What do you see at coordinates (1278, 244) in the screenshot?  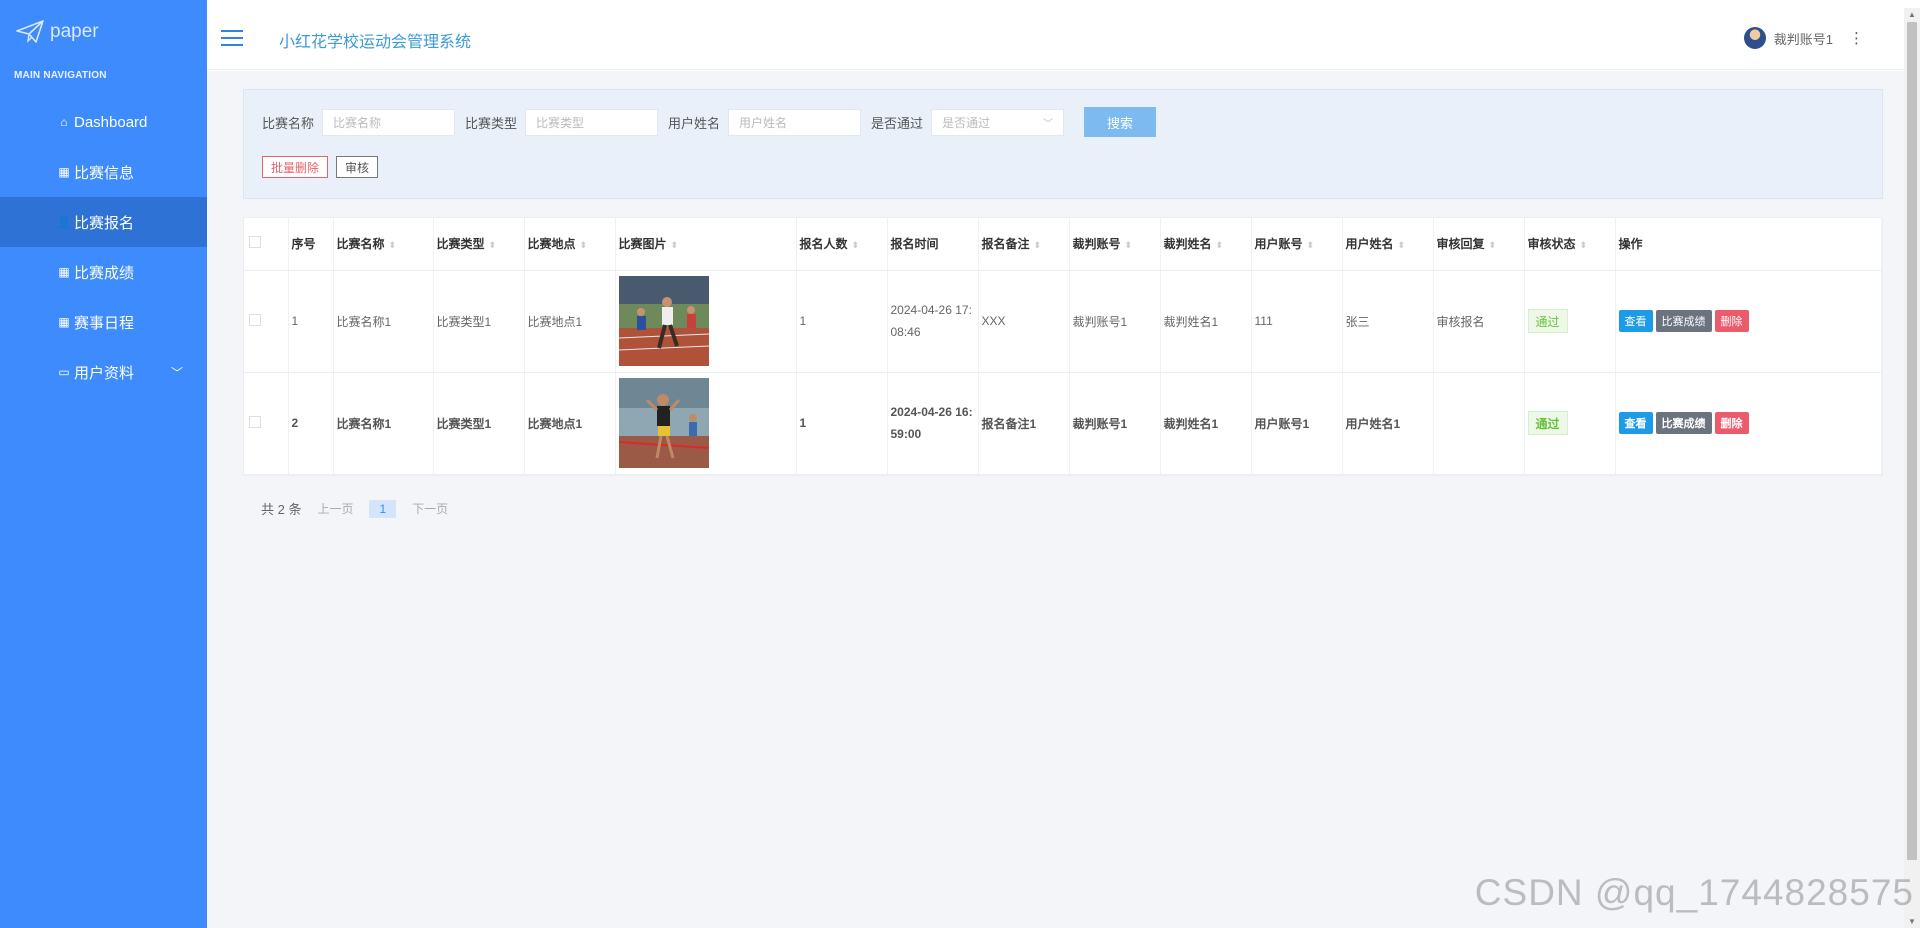 I see `column-header-label: 用户账号` at bounding box center [1278, 244].